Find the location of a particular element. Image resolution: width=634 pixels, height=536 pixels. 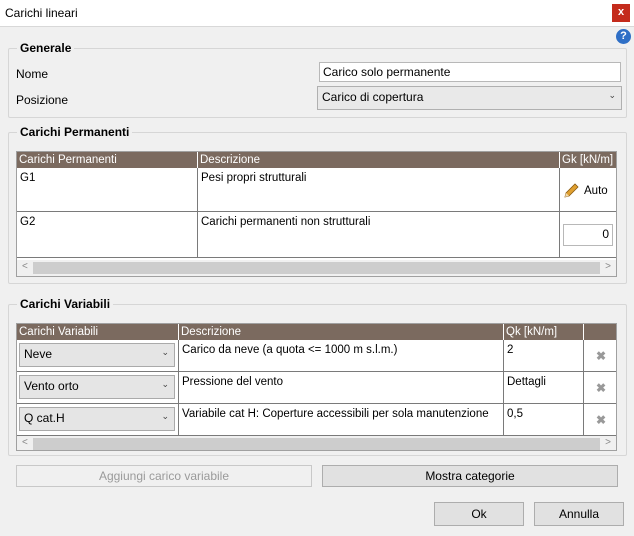

variabili-row-2-select: Vento orto ⌄ is located at coordinates (97, 387).